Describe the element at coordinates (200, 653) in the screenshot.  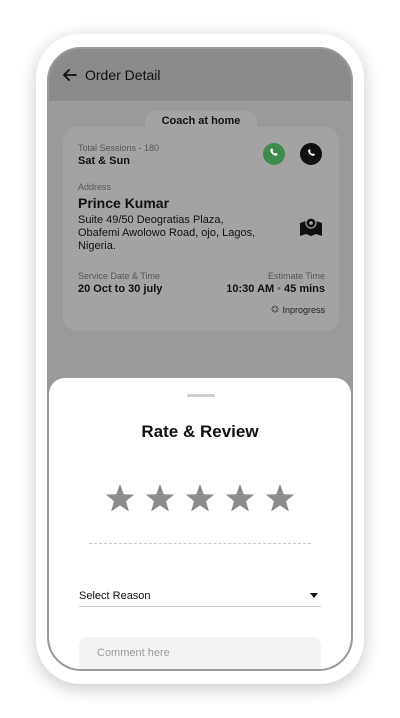
I see `comment-field` at that location.